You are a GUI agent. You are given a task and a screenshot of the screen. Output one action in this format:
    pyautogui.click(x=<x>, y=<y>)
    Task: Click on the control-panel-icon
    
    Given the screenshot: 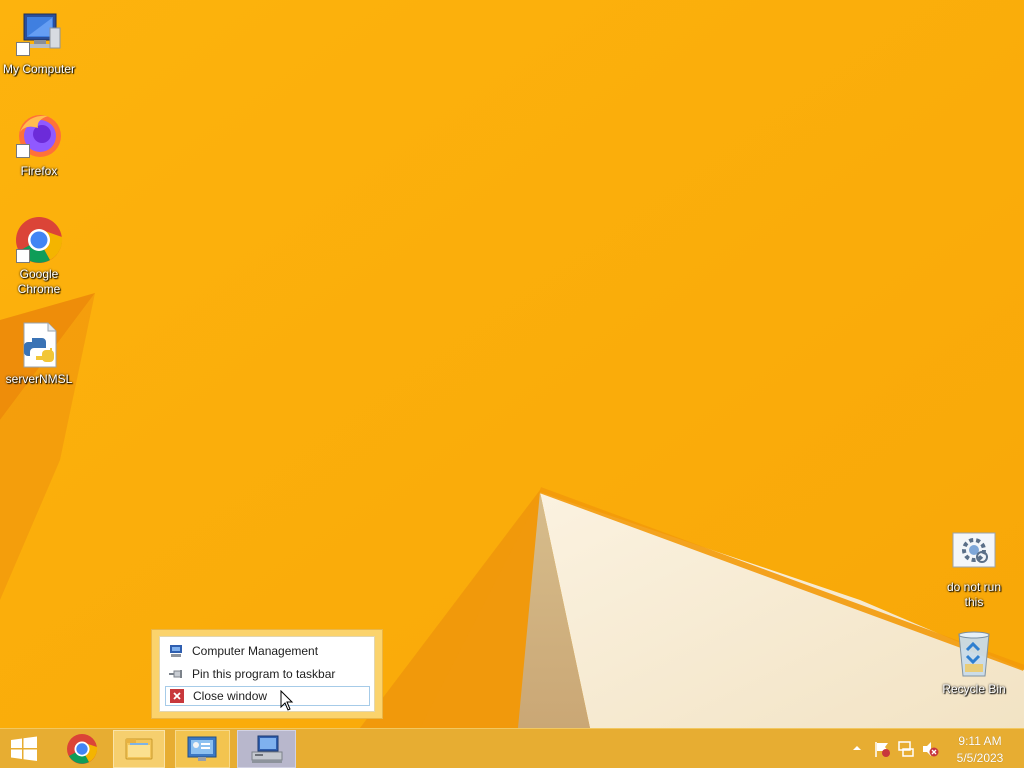 What is the action you would take?
    pyautogui.click(x=202, y=748)
    